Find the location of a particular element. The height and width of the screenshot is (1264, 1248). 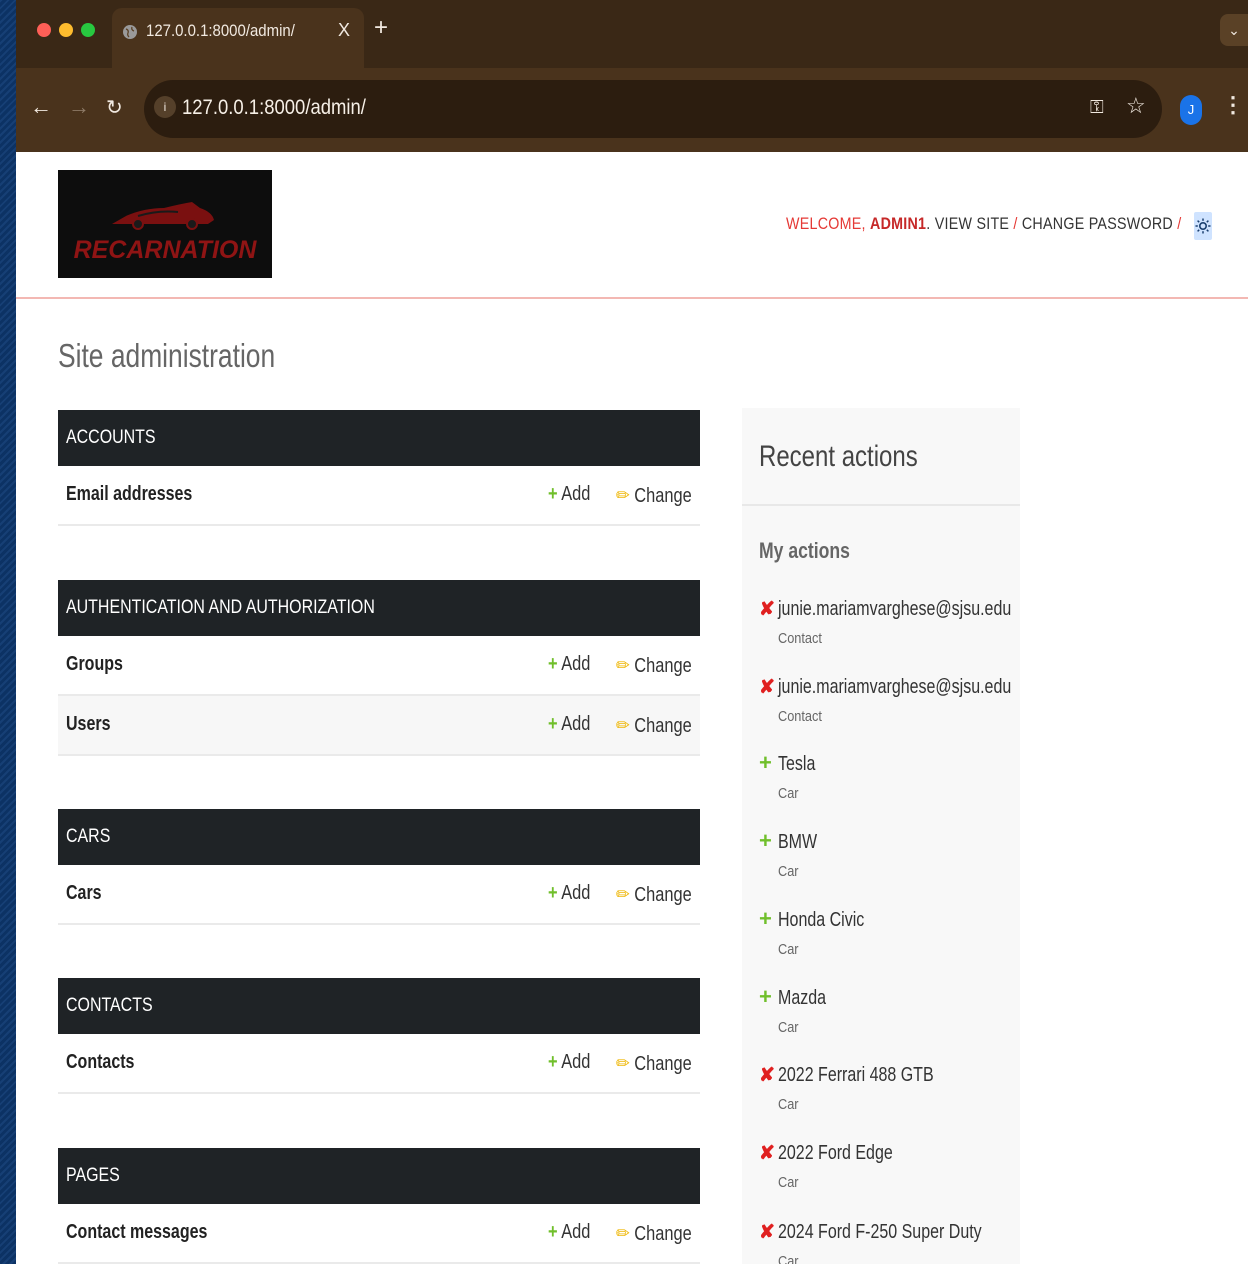

model-link: Groups is located at coordinates (94, 664).